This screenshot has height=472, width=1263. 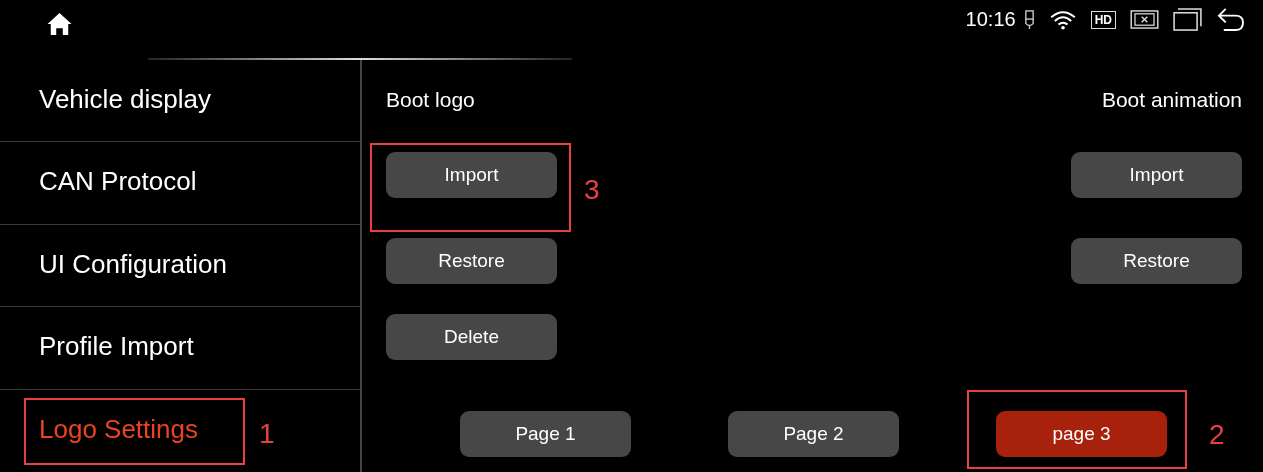 I want to click on hd-badge: HD, so click(x=1103, y=19).